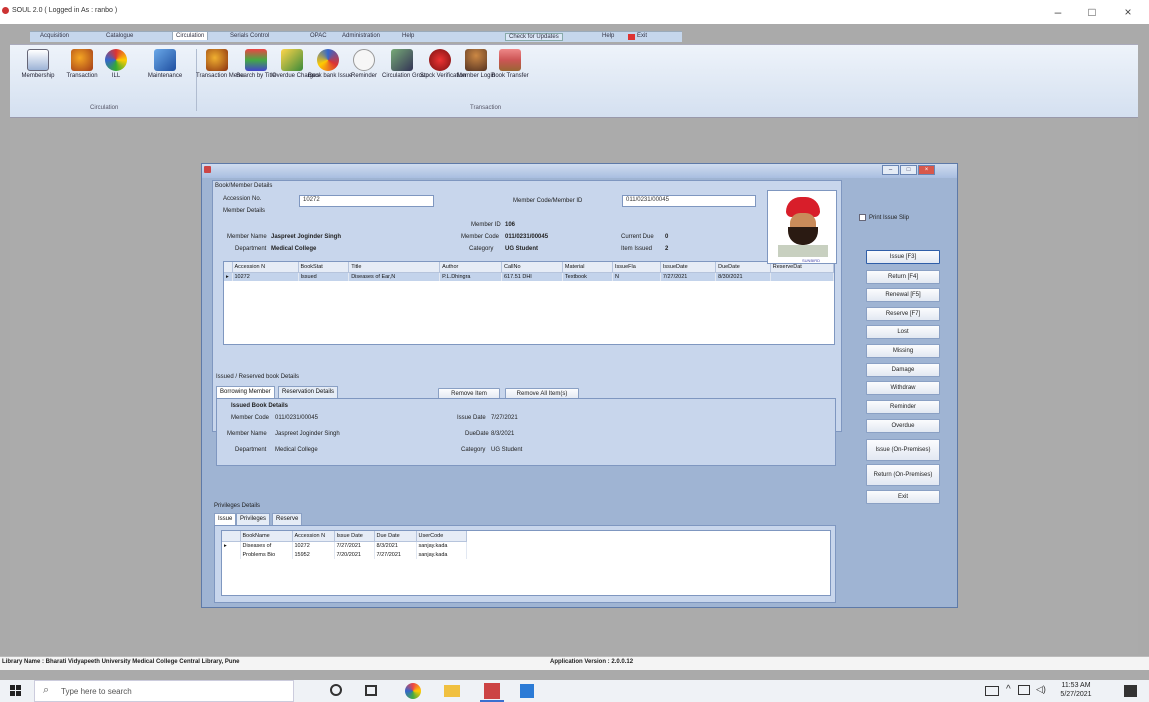 Image resolution: width=1149 pixels, height=702 pixels. Describe the element at coordinates (688, 267) in the screenshot. I see `col-issuedate: IssueDate` at that location.